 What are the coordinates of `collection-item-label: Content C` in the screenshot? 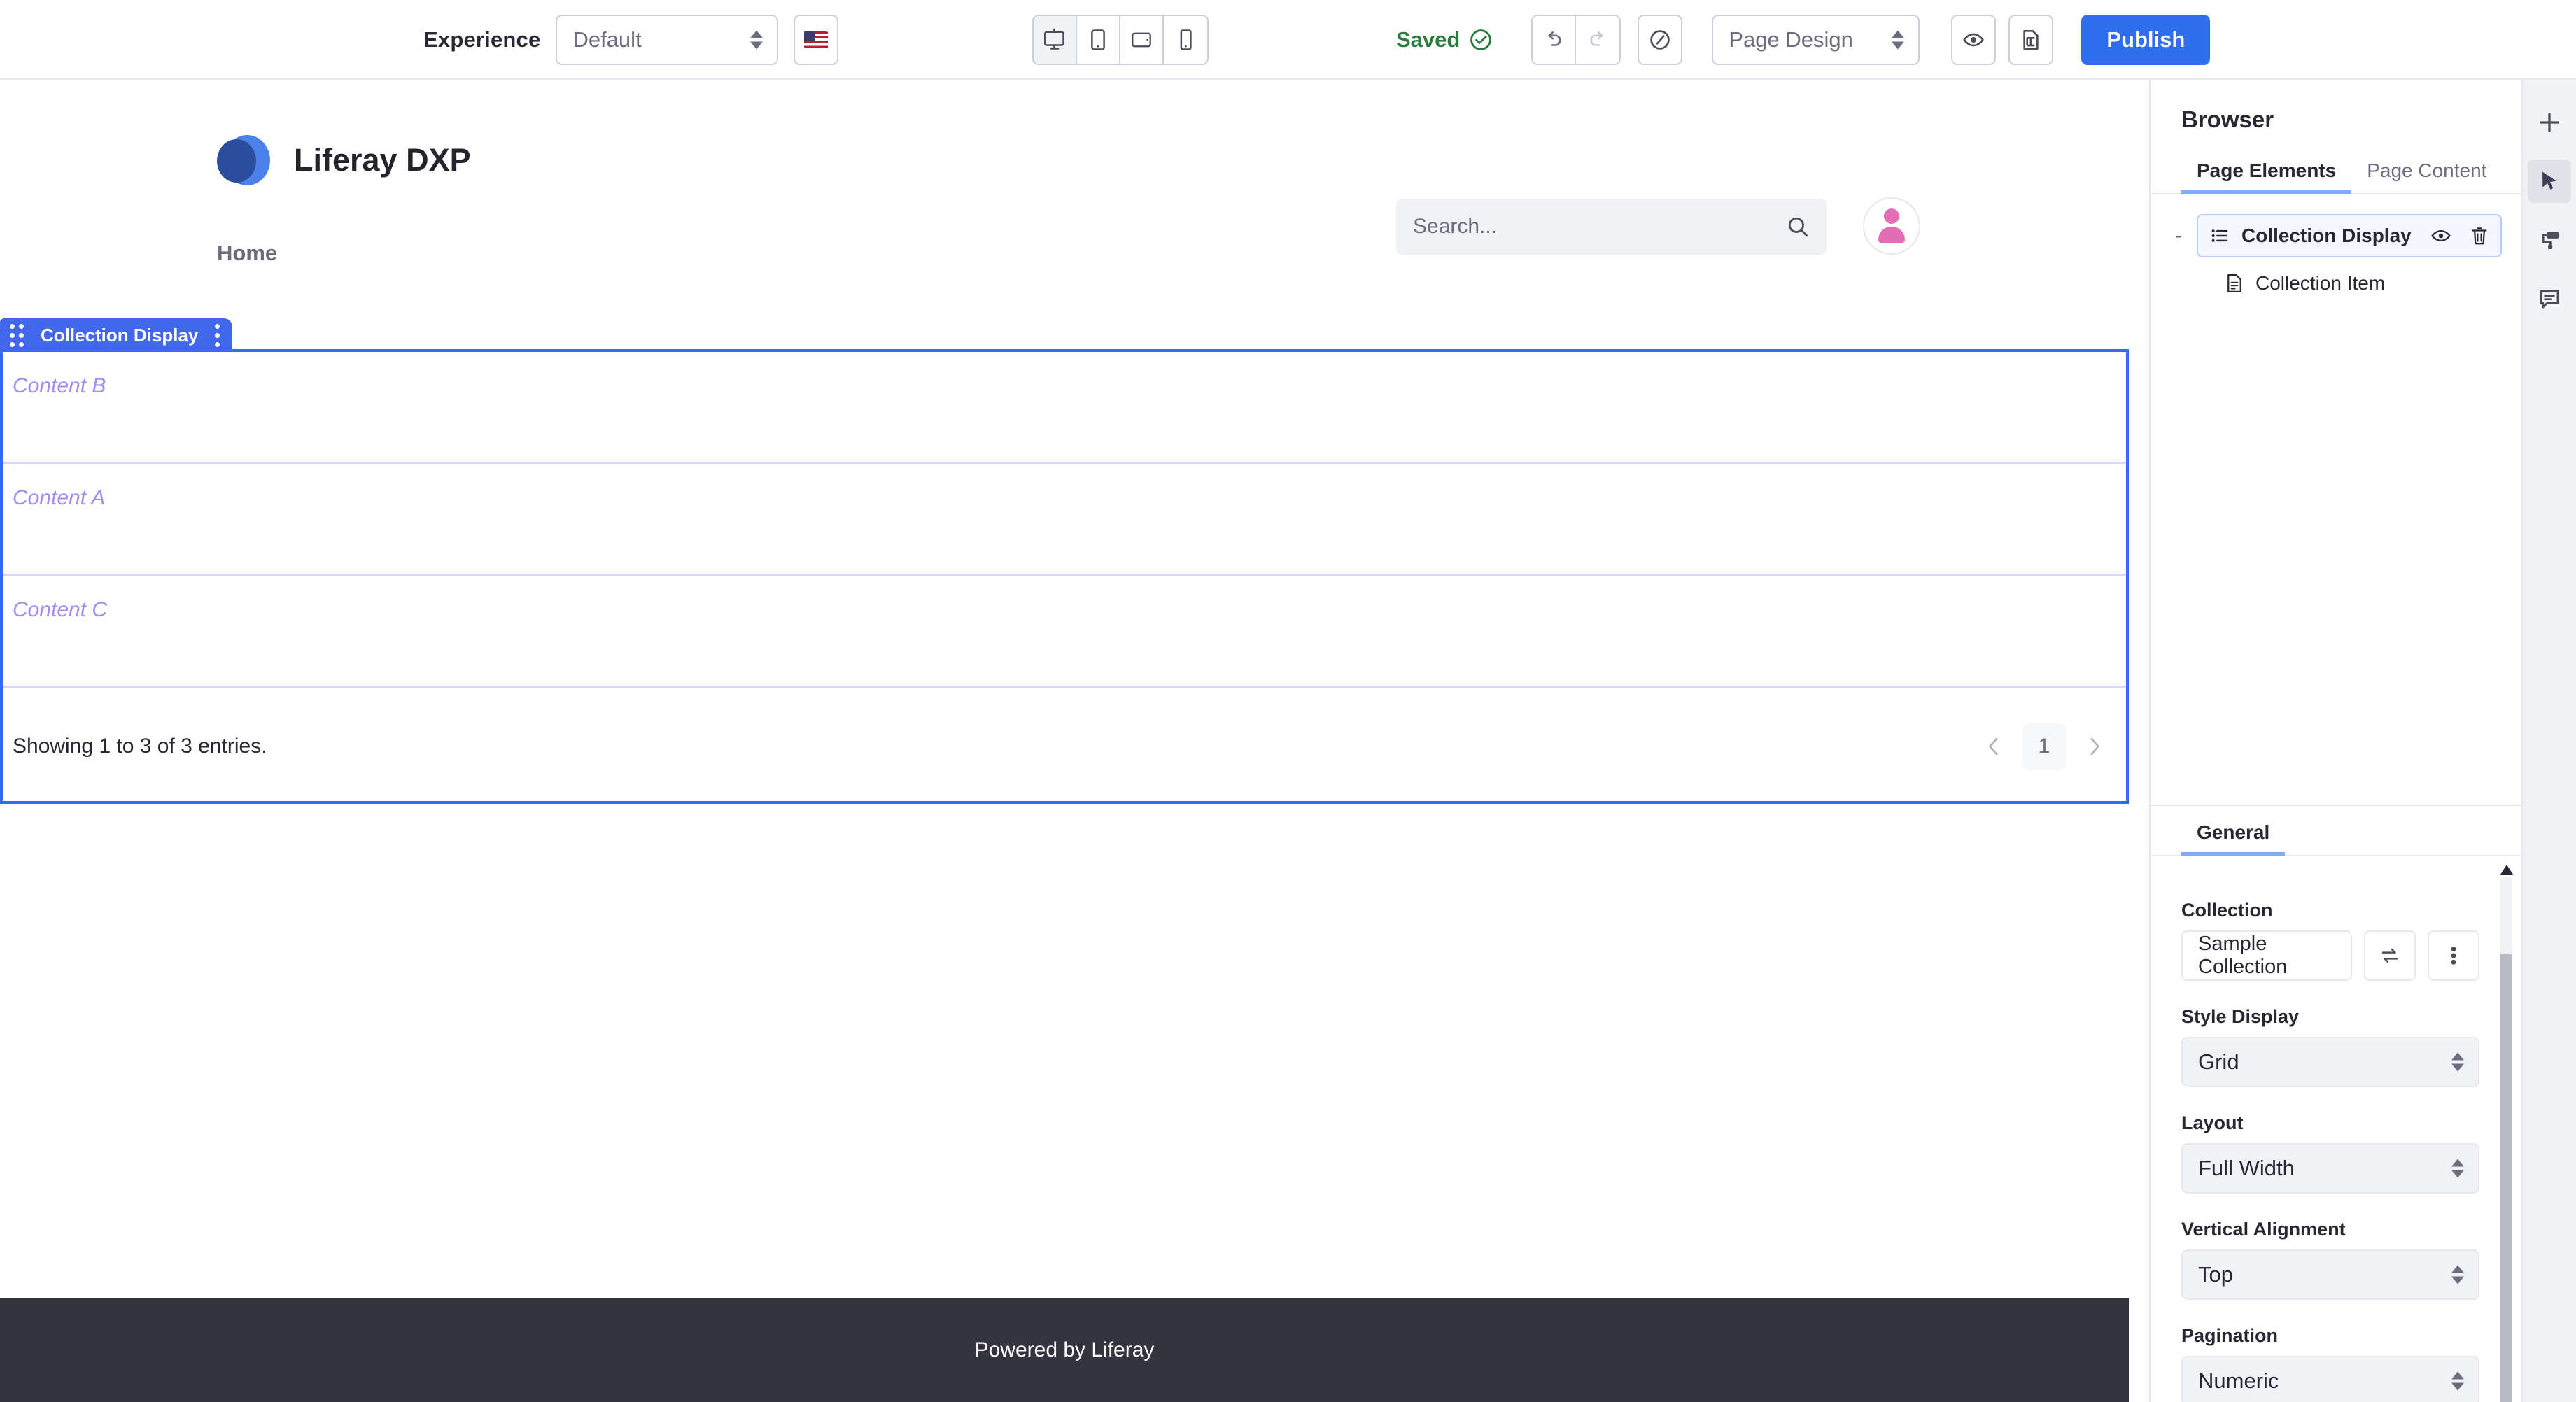 It's located at (60, 609).